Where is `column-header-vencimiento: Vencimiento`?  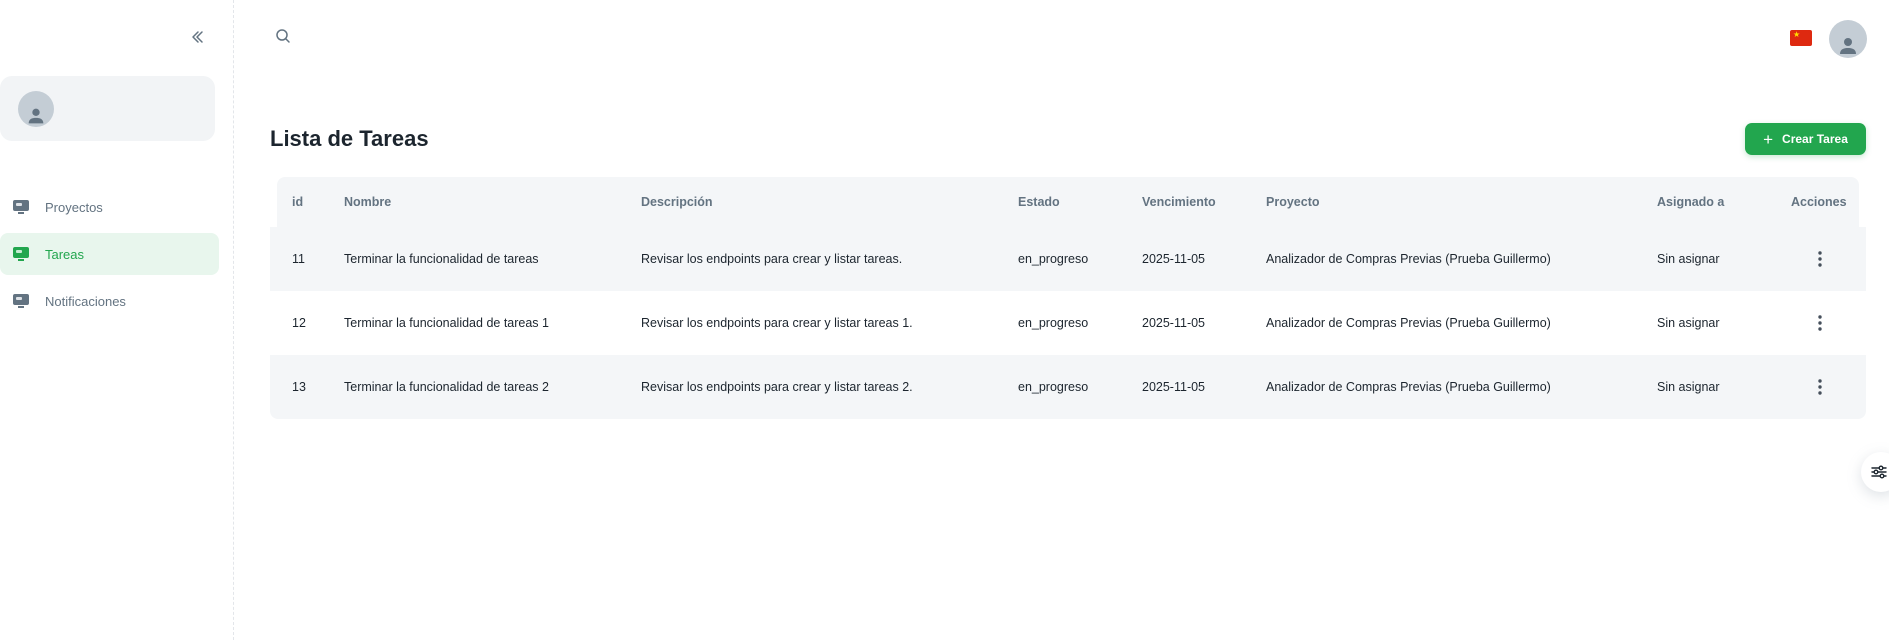 column-header-vencimiento: Vencimiento is located at coordinates (1179, 202).